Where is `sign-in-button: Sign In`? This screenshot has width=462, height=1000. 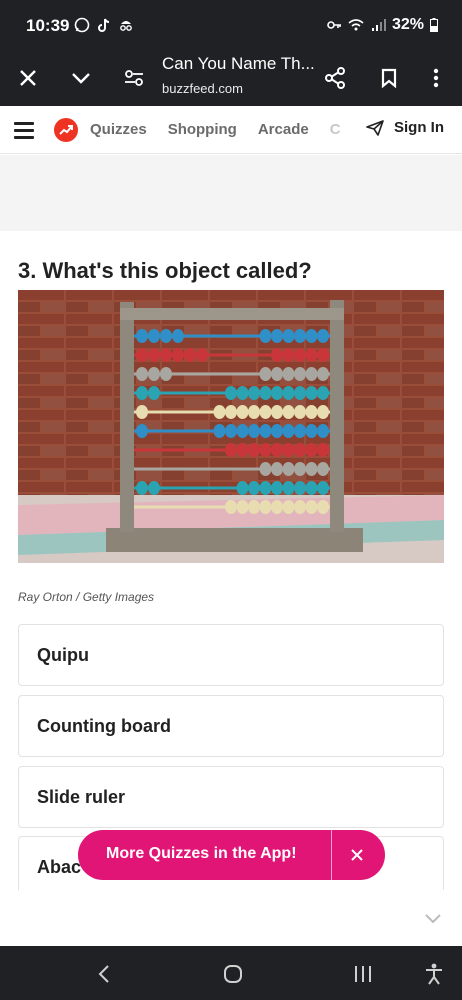
sign-in-button: Sign In is located at coordinates (405, 127).